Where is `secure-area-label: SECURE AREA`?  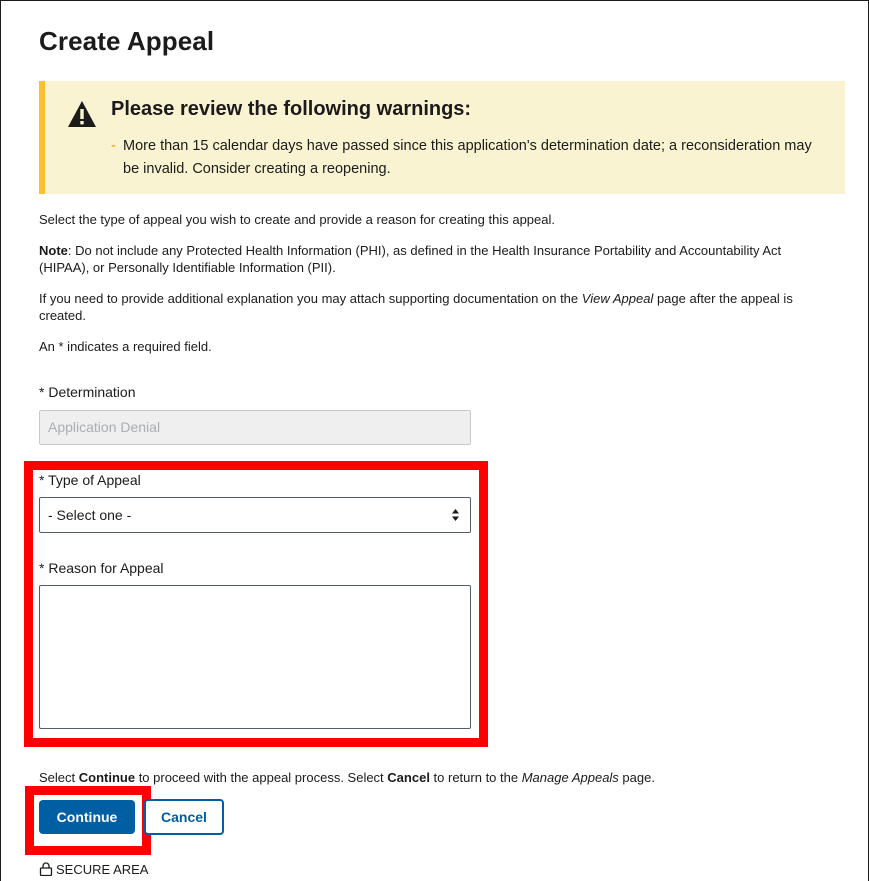 secure-area-label: SECURE AREA is located at coordinates (102, 869).